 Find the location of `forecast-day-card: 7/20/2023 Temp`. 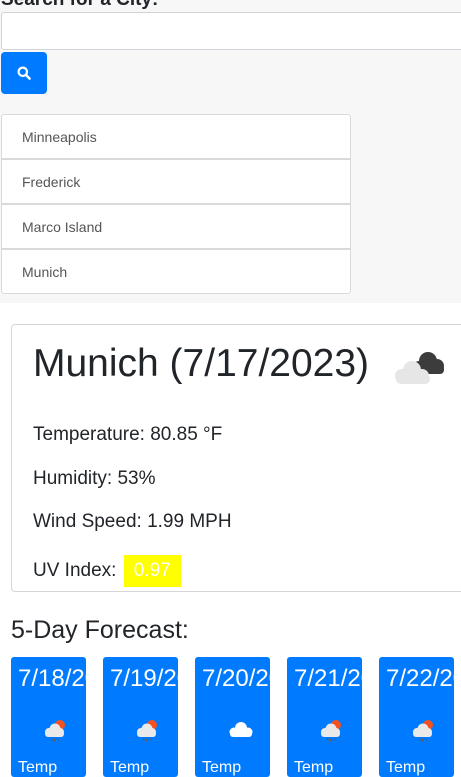

forecast-day-card: 7/20/2023 Temp is located at coordinates (232, 717).